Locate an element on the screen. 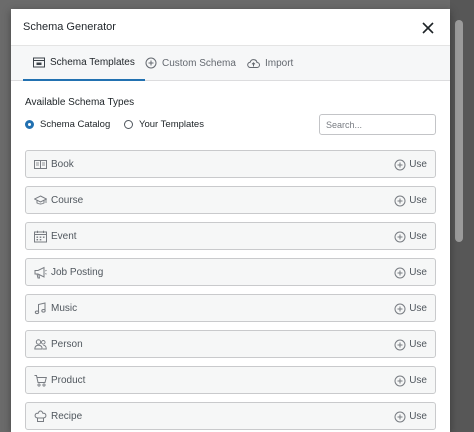 The height and width of the screenshot is (432, 474). graduation-cap-icon is located at coordinates (40, 200).